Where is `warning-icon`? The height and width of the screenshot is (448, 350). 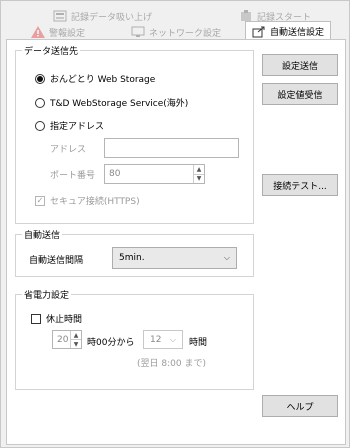
warning-icon is located at coordinates (38, 32).